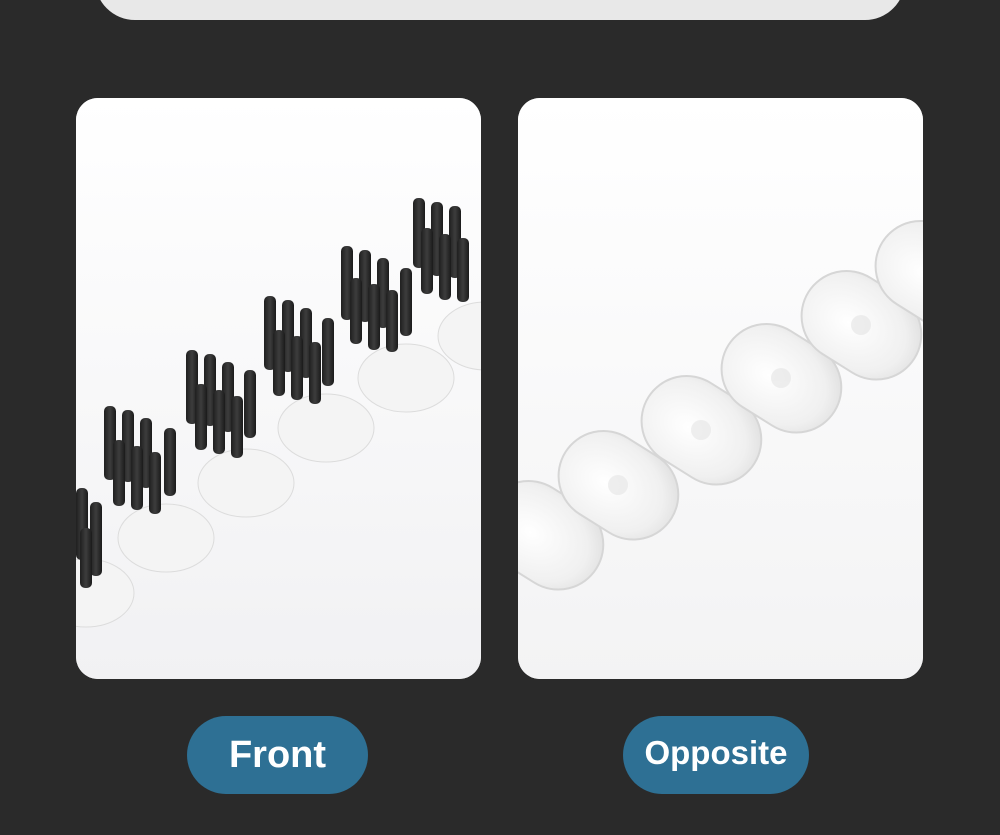 The height and width of the screenshot is (835, 1000). Describe the element at coordinates (500, 10) in the screenshot. I see `top-panel-edge` at that location.